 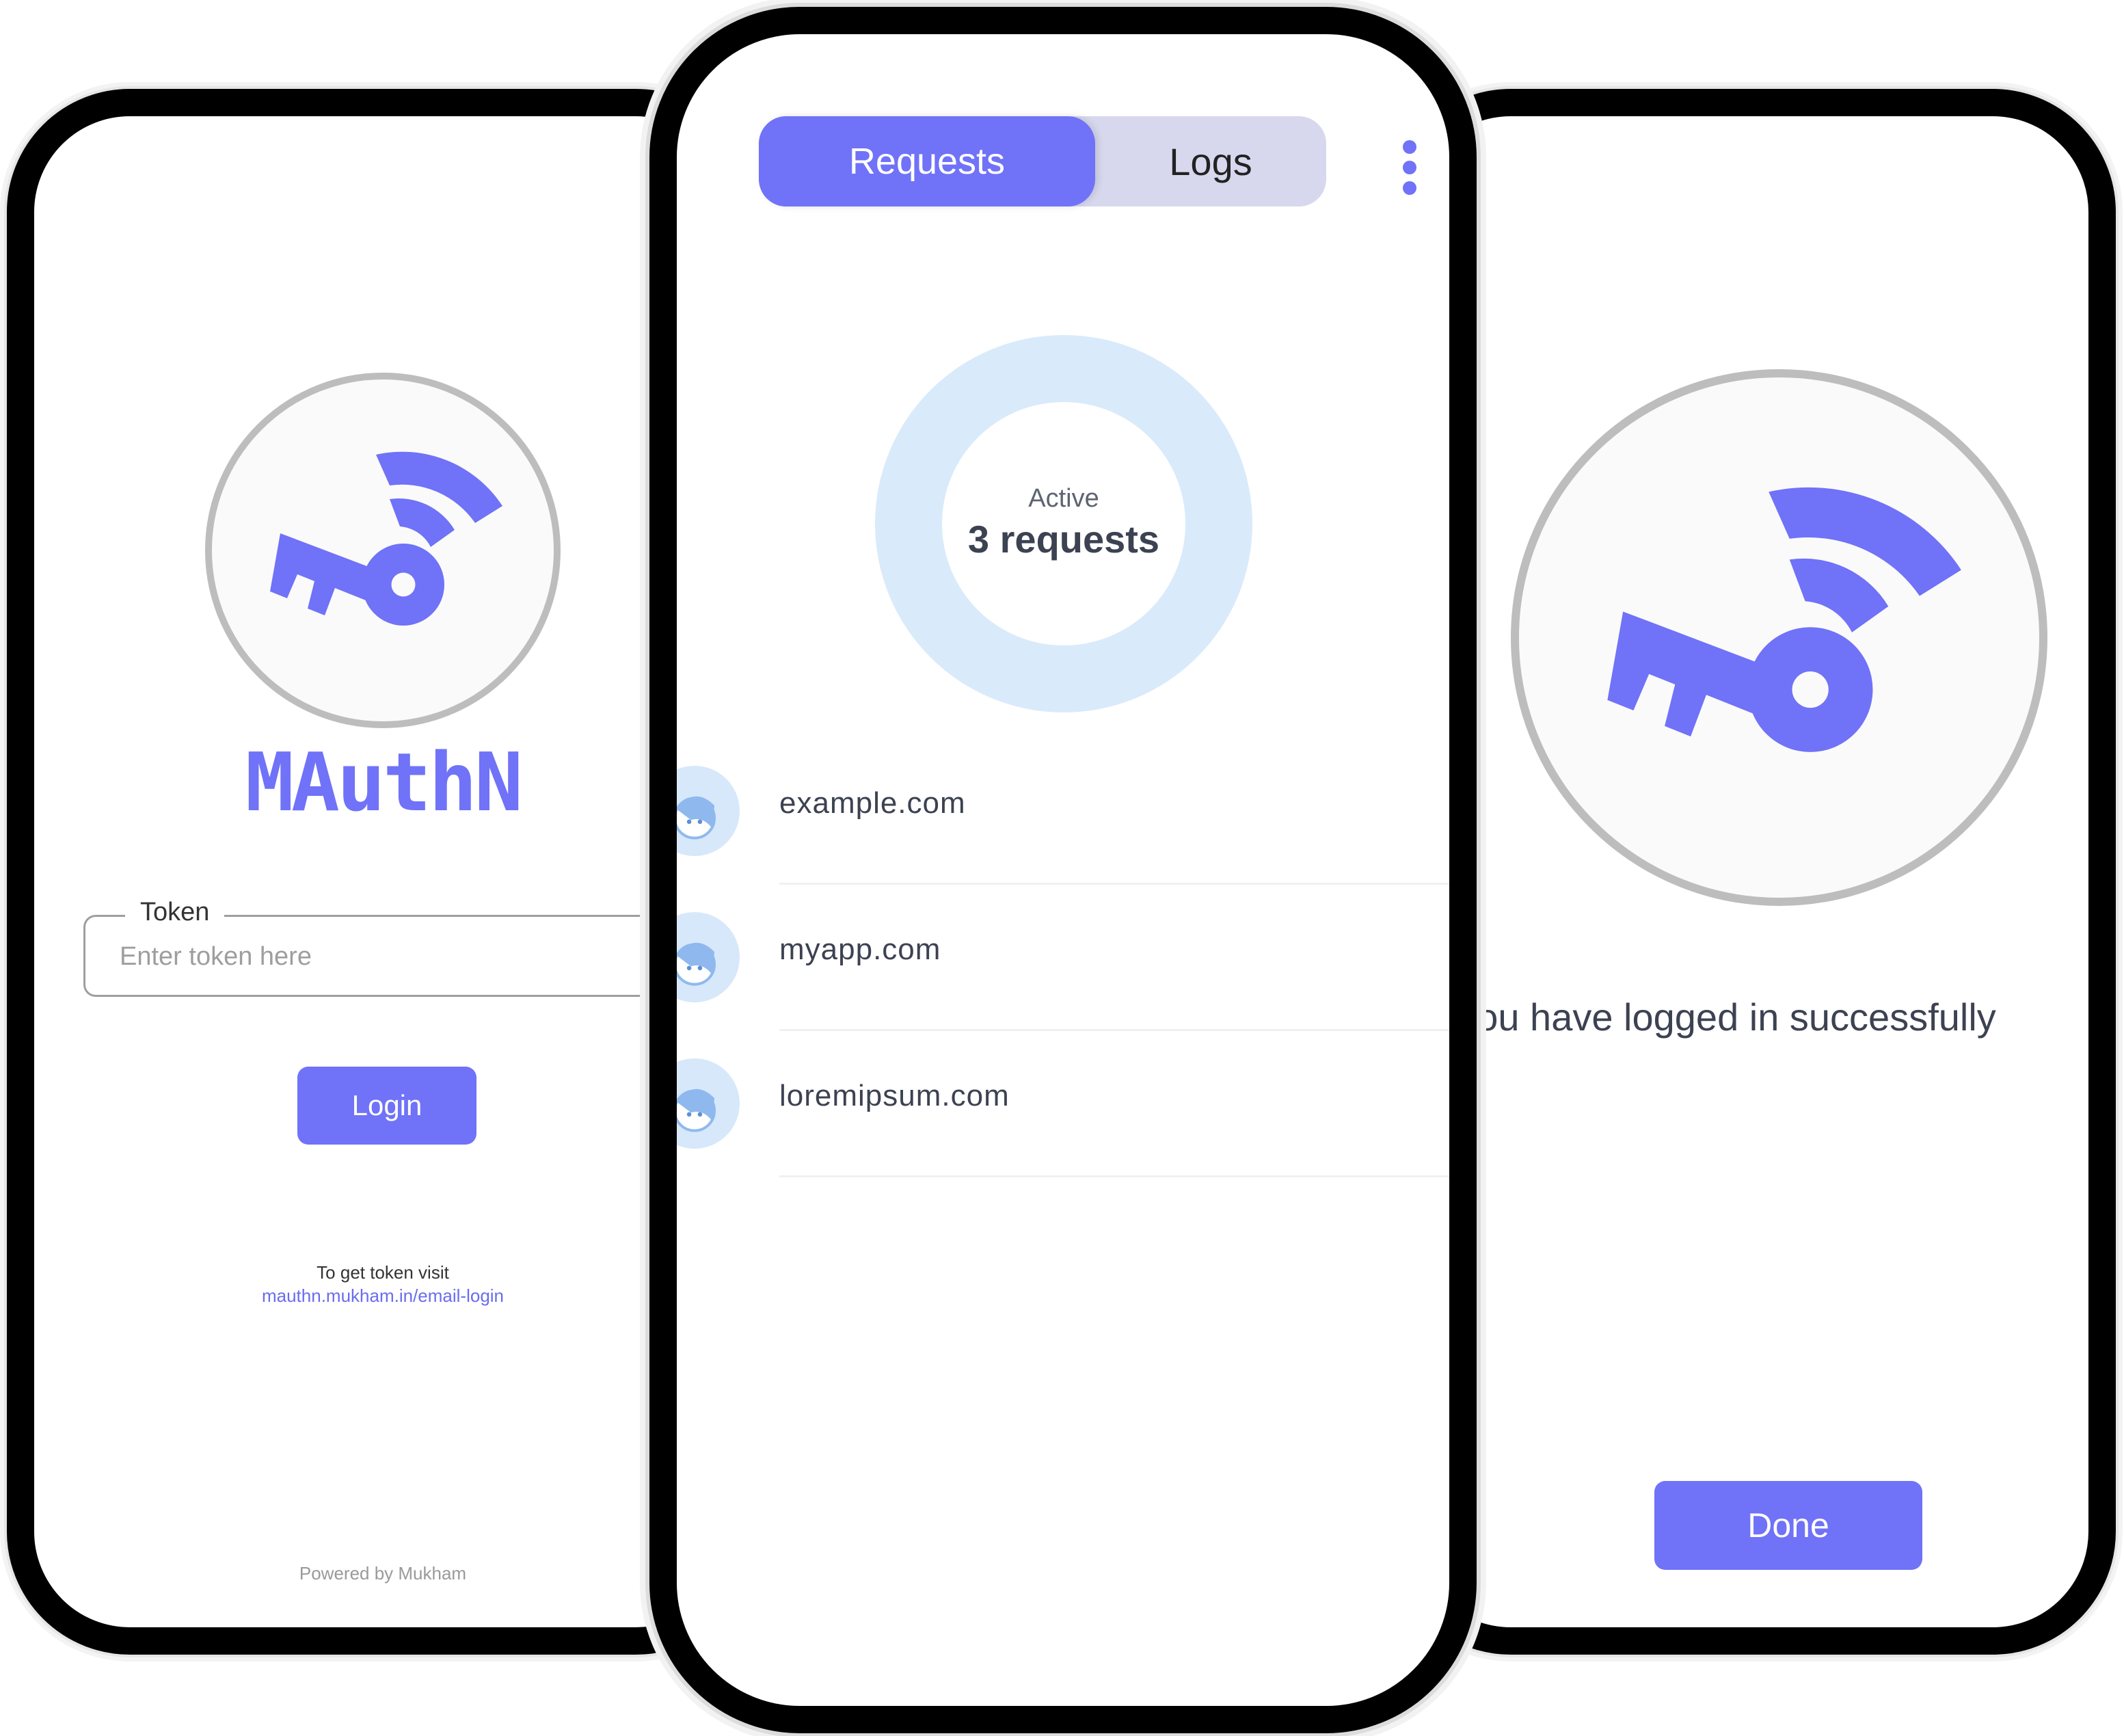 I want to click on request-domain: loremipsum.com, so click(x=895, y=1095).